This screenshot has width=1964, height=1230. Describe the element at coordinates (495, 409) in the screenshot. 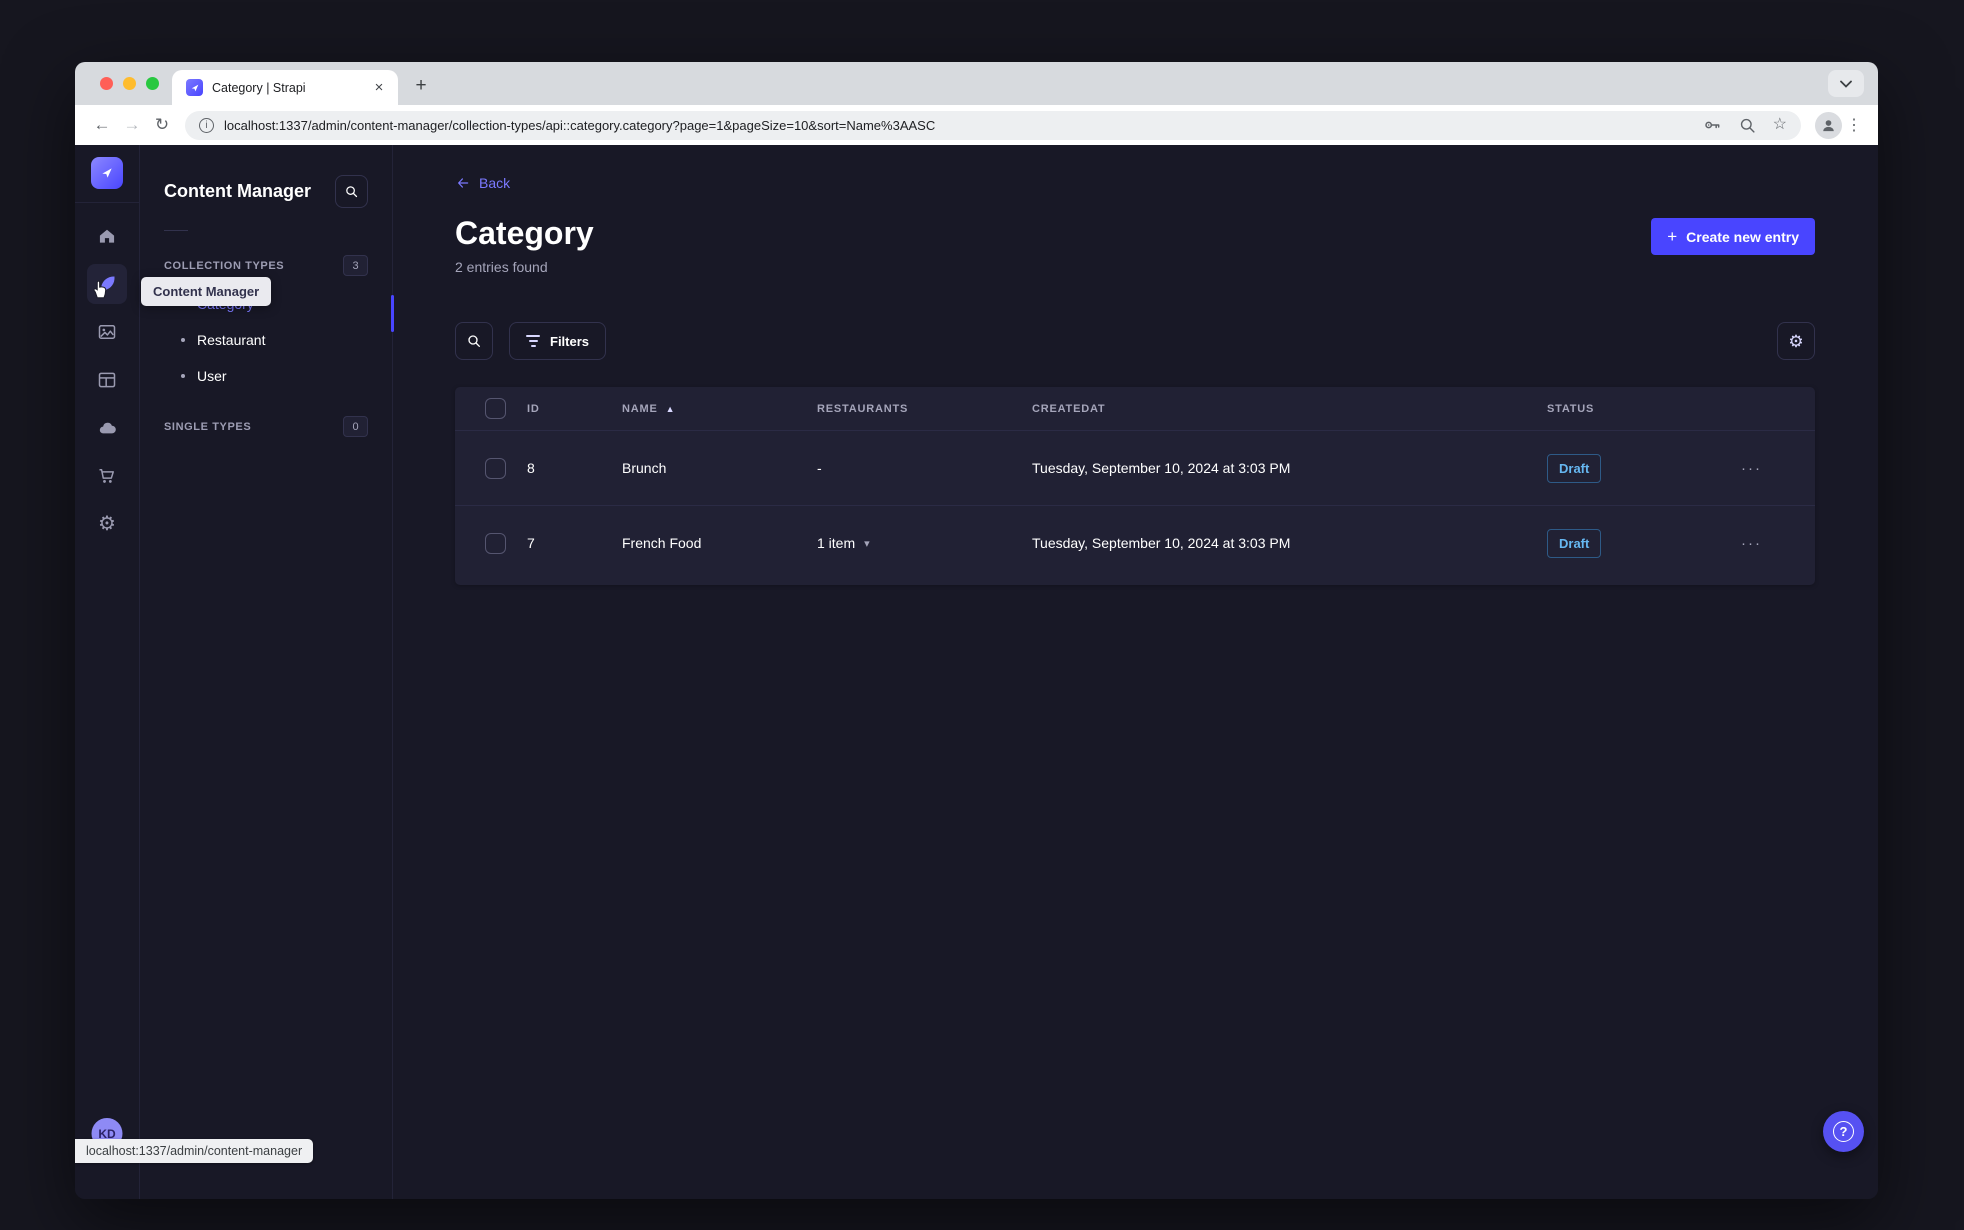

I see `select-all-checkbox` at that location.